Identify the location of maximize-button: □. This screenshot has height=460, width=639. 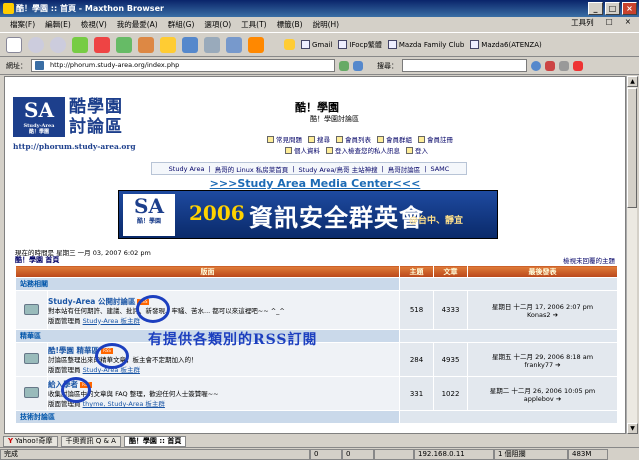
(612, 8).